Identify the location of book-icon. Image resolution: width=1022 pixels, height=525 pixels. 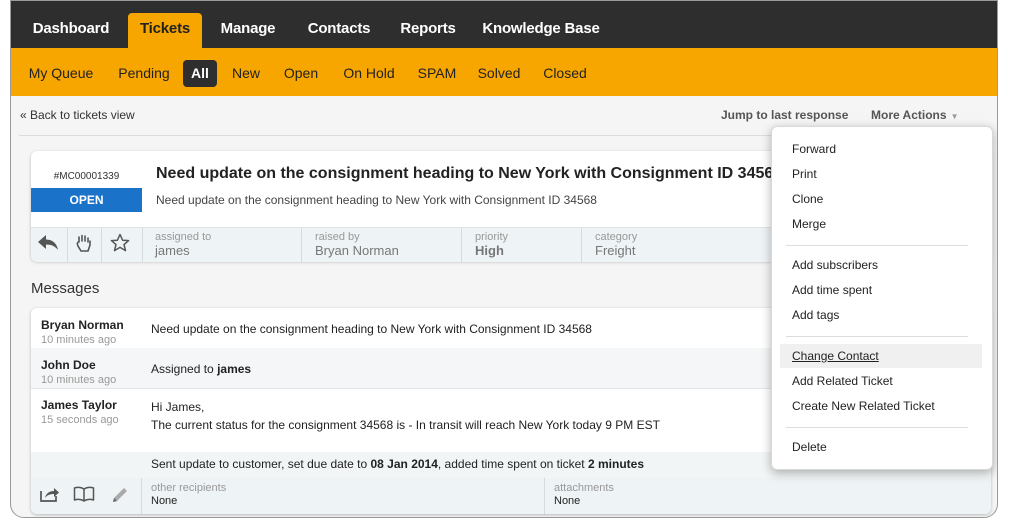
(84, 496).